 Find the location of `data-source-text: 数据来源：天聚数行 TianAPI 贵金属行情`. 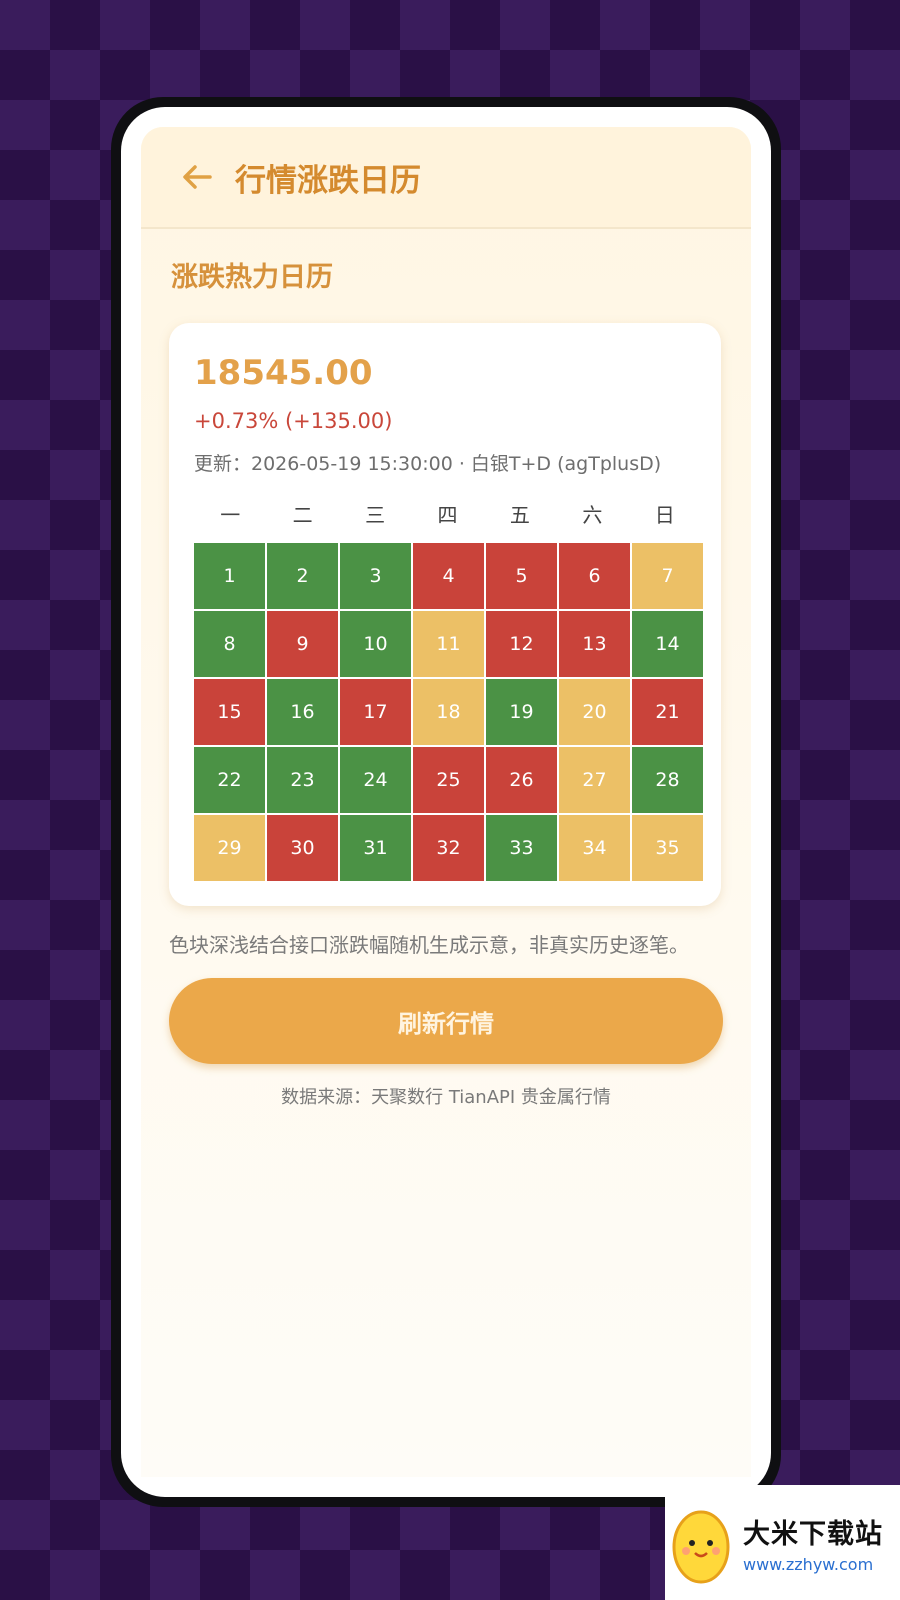

data-source-text: 数据来源：天聚数行 TianAPI 贵金属行情 is located at coordinates (446, 1097).